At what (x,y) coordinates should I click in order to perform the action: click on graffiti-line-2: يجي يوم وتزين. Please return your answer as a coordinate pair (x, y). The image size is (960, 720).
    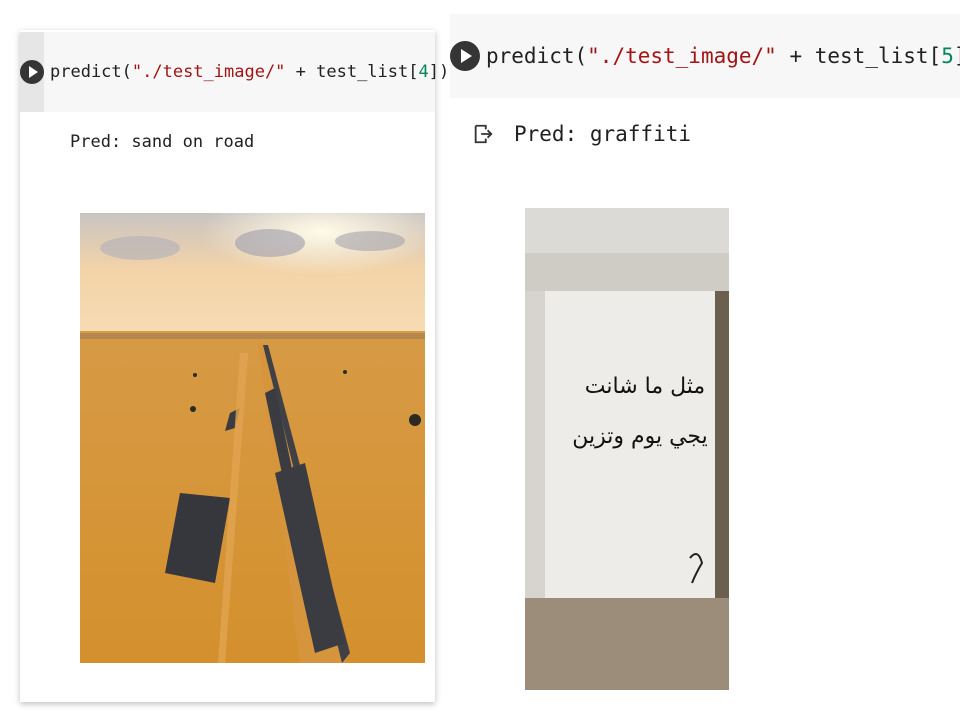
    Looking at the image, I should click on (640, 436).